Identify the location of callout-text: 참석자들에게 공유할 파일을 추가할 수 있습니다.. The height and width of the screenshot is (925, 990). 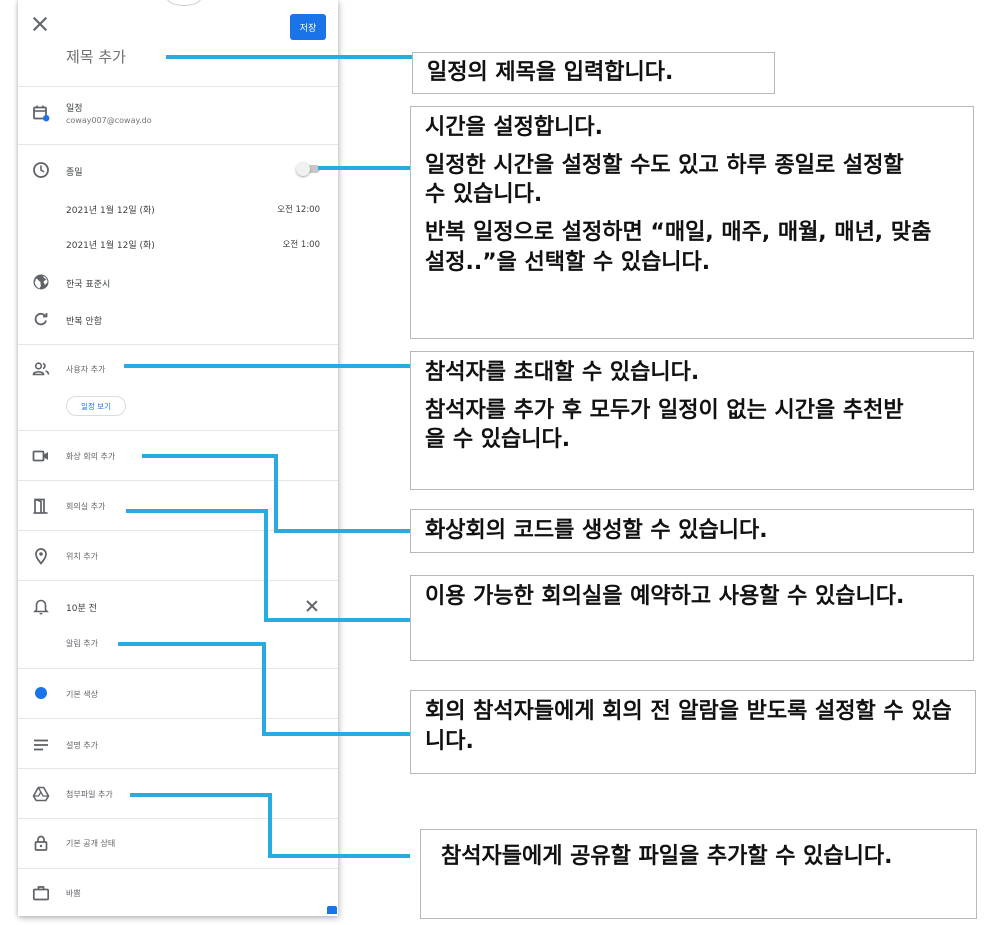
(667, 856).